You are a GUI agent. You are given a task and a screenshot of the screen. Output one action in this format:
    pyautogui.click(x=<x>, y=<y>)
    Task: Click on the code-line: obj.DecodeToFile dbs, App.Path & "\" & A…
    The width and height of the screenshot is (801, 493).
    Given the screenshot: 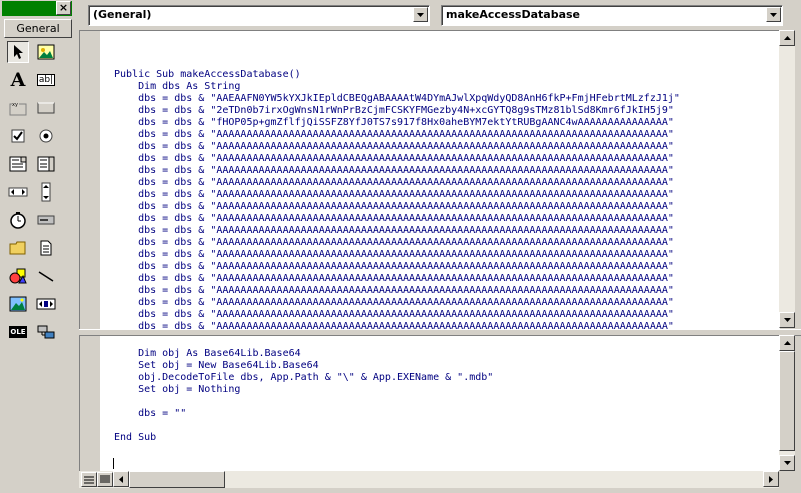 What is the action you would take?
    pyautogui.click(x=444, y=378)
    